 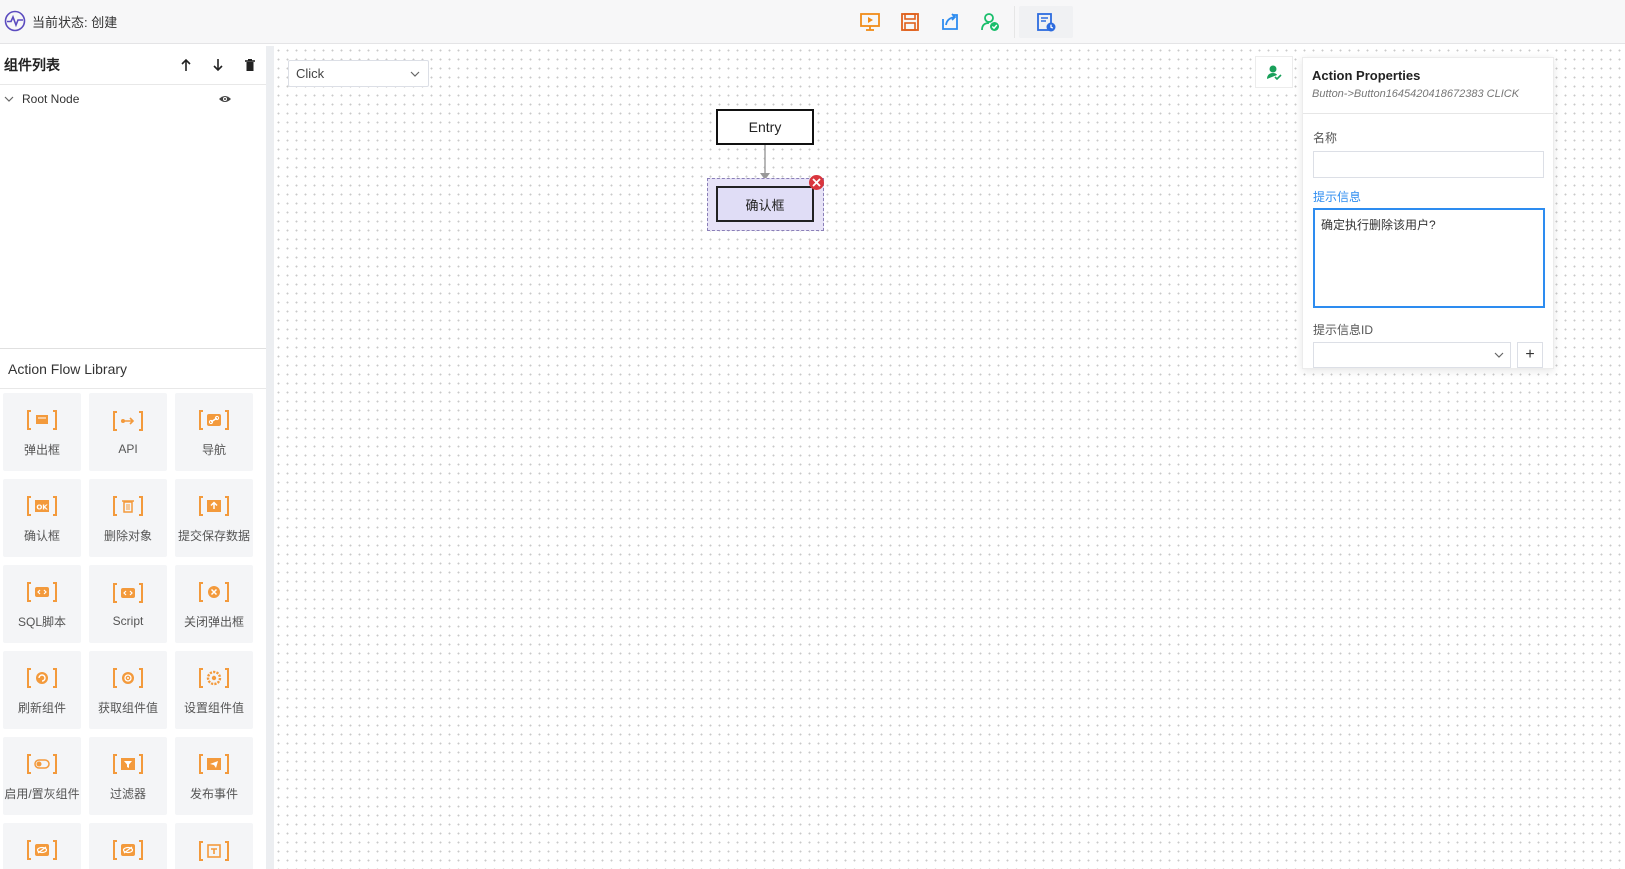 What do you see at coordinates (41, 621) in the screenshot?
I see `library-item-label: SQL脚本` at bounding box center [41, 621].